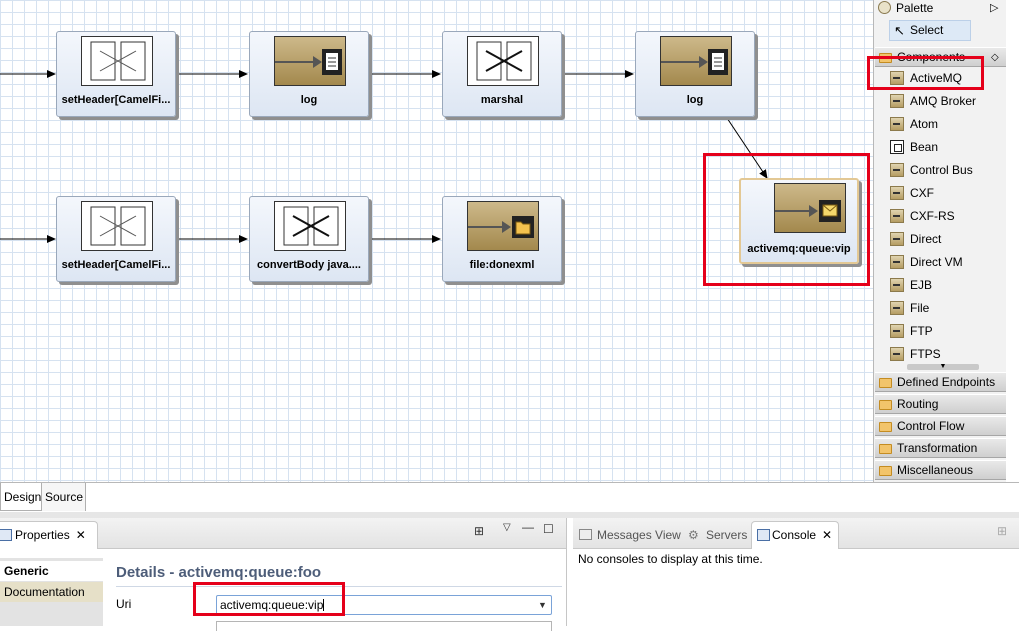  I want to click on tab-servers: ⚙ Servers, so click(716, 536).